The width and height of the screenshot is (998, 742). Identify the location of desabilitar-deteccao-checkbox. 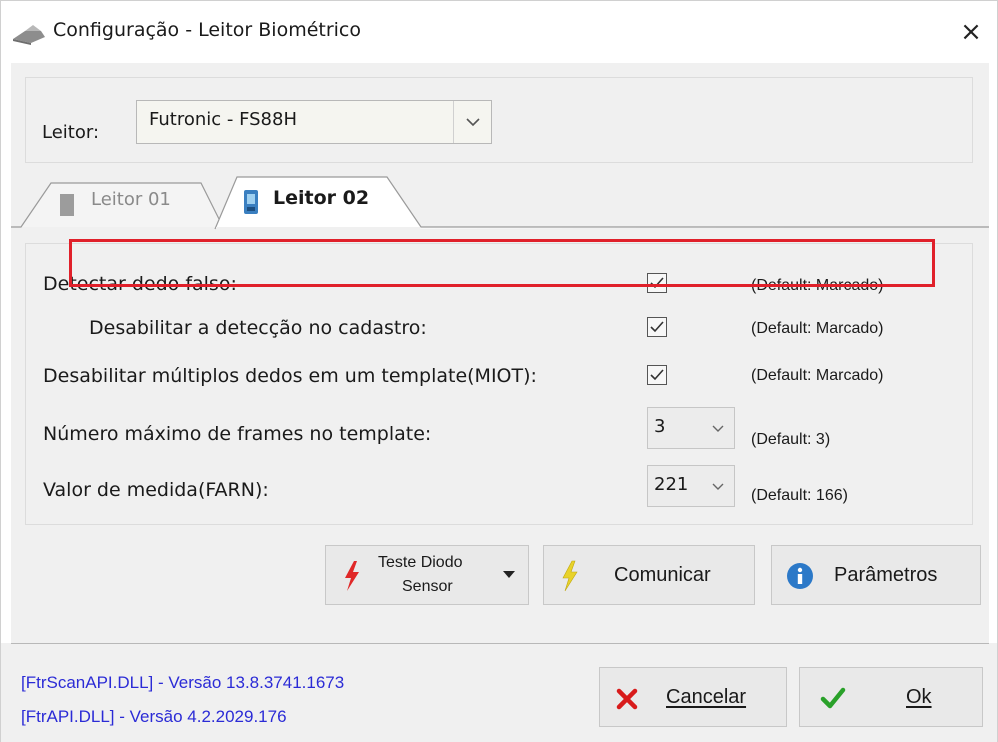
(657, 327).